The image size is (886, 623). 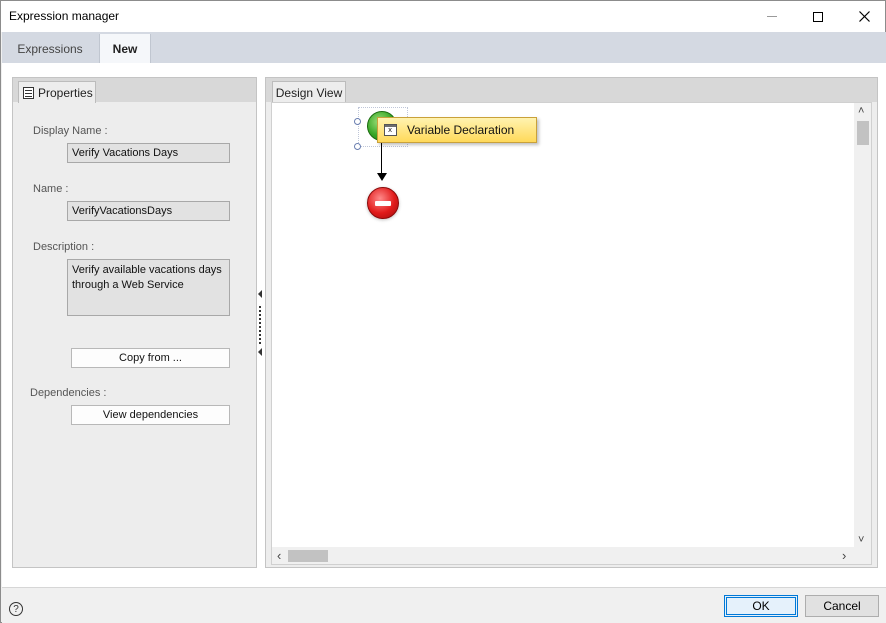 I want to click on minimize-icon, so click(x=772, y=16).